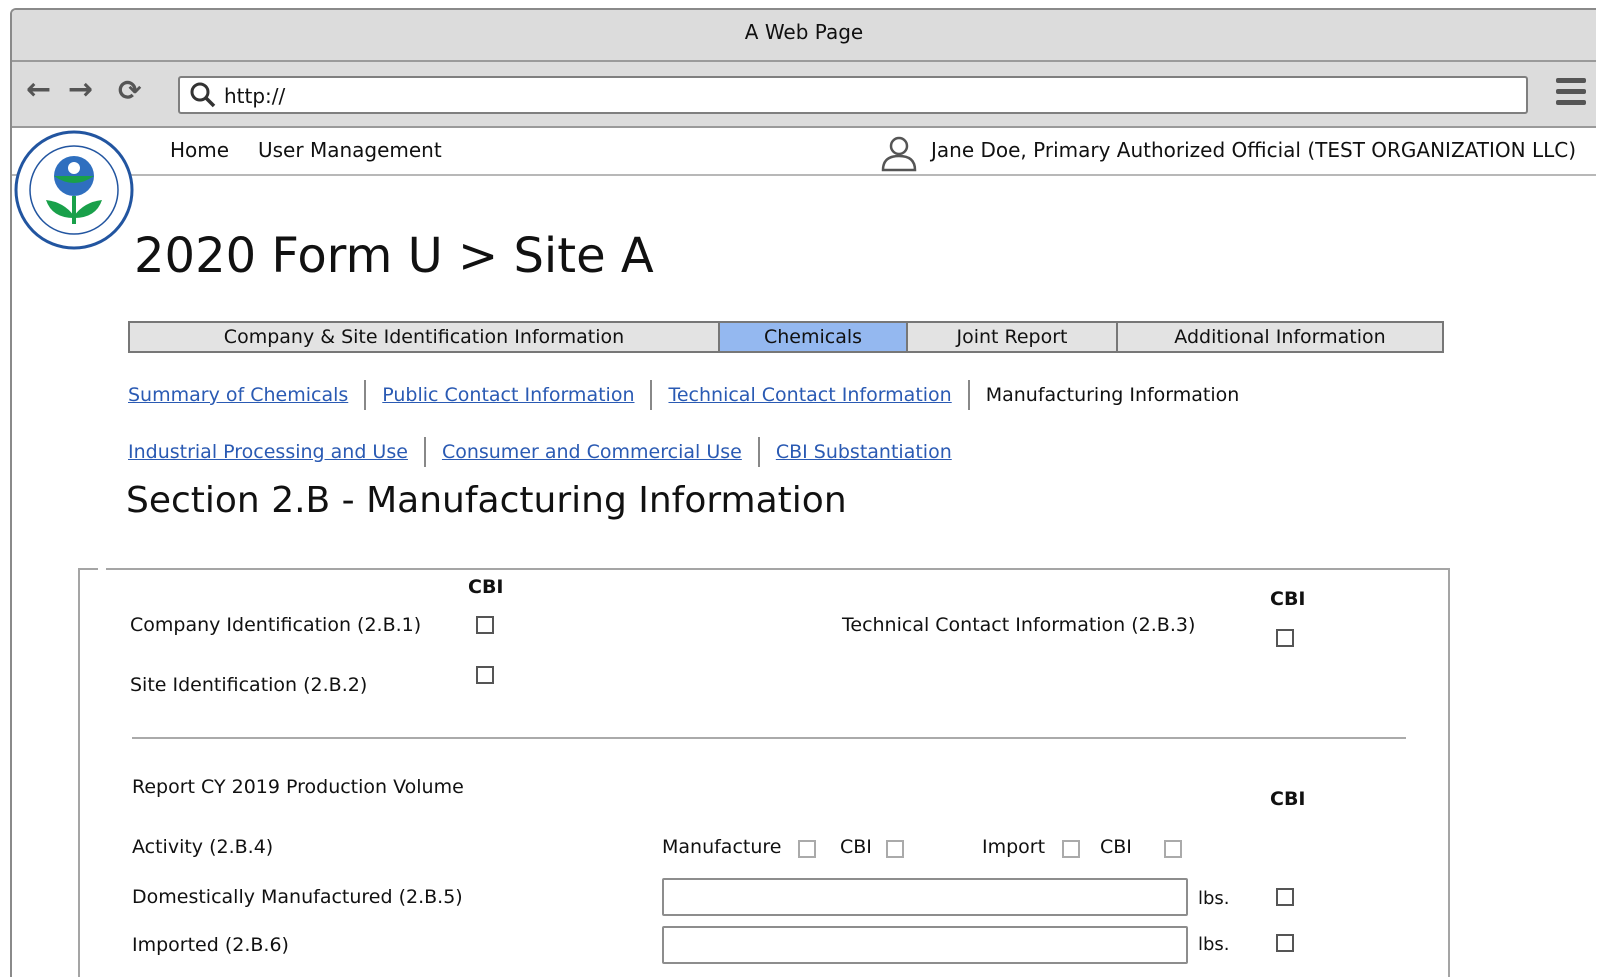 The image size is (1598, 979). Describe the element at coordinates (1013, 337) in the screenshot. I see `tab-joint-report: Joint Report` at that location.